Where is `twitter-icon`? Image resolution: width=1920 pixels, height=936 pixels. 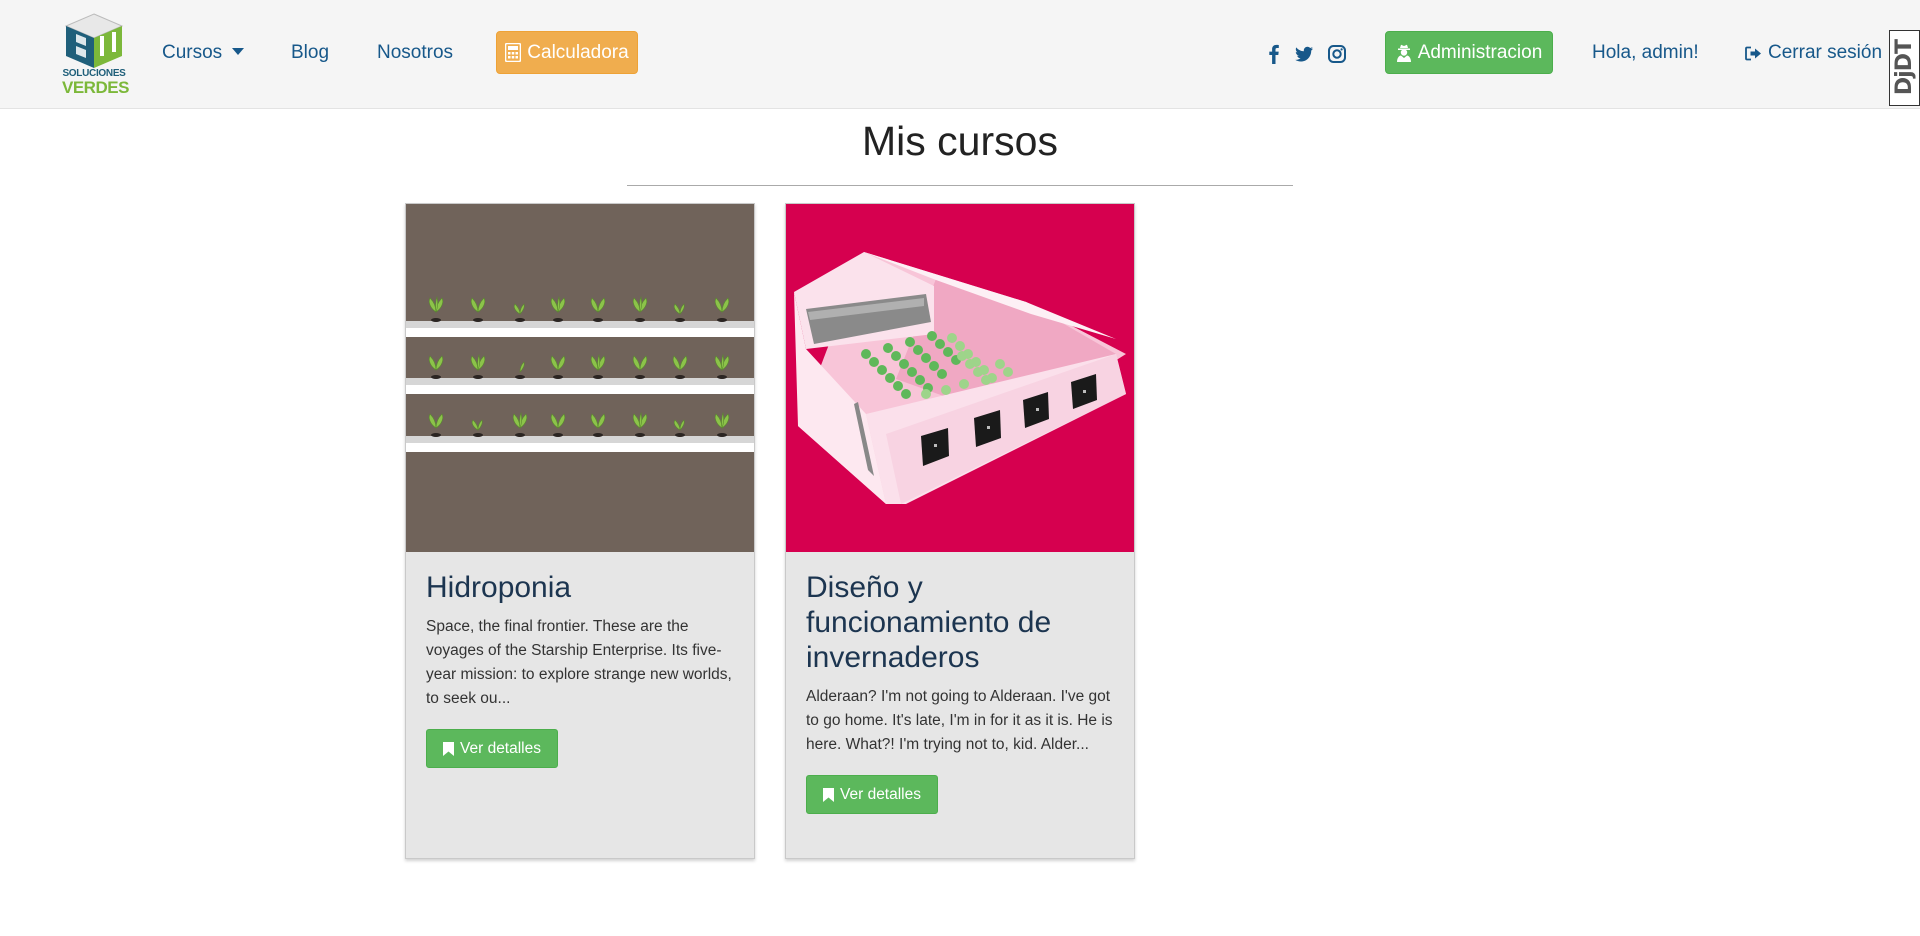
twitter-icon is located at coordinates (1304, 54).